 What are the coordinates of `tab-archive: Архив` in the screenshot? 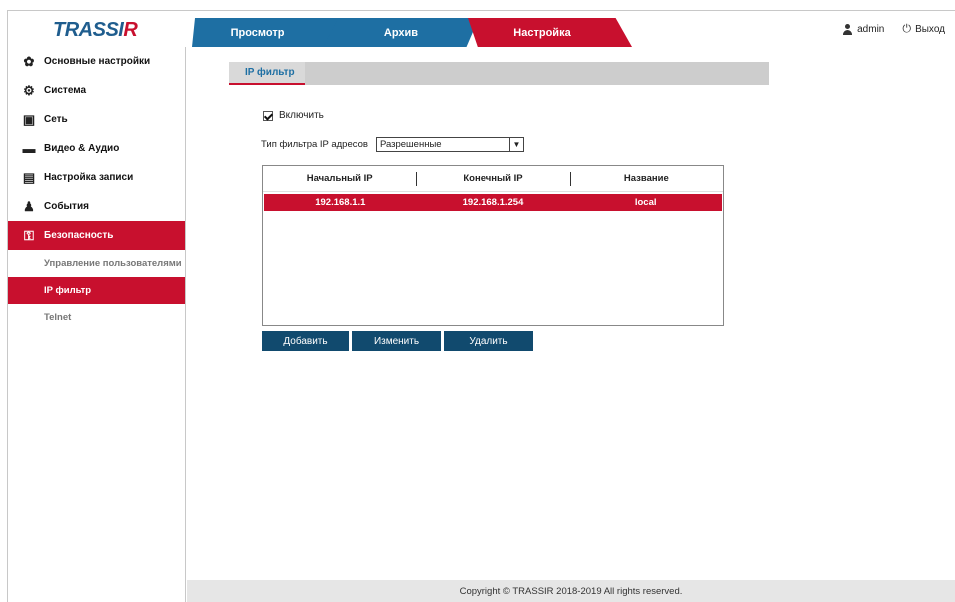 It's located at (401, 32).